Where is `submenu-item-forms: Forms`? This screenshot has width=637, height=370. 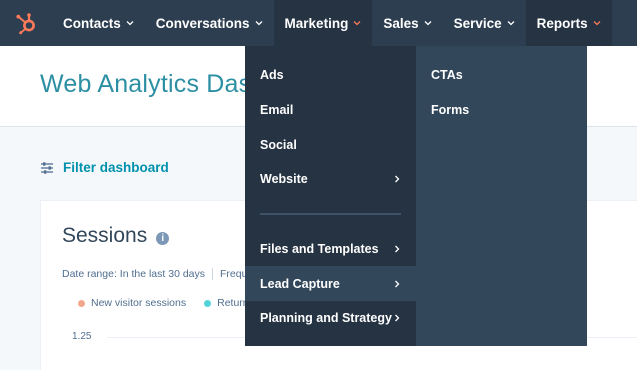
submenu-item-forms: Forms is located at coordinates (501, 110).